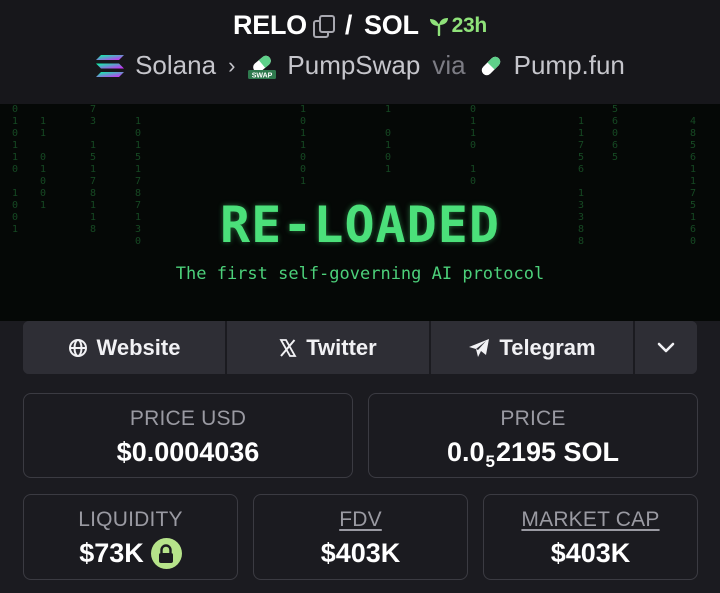 This screenshot has width=720, height=593. Describe the element at coordinates (270, 25) in the screenshot. I see `base-token-symbol: RELO` at that location.